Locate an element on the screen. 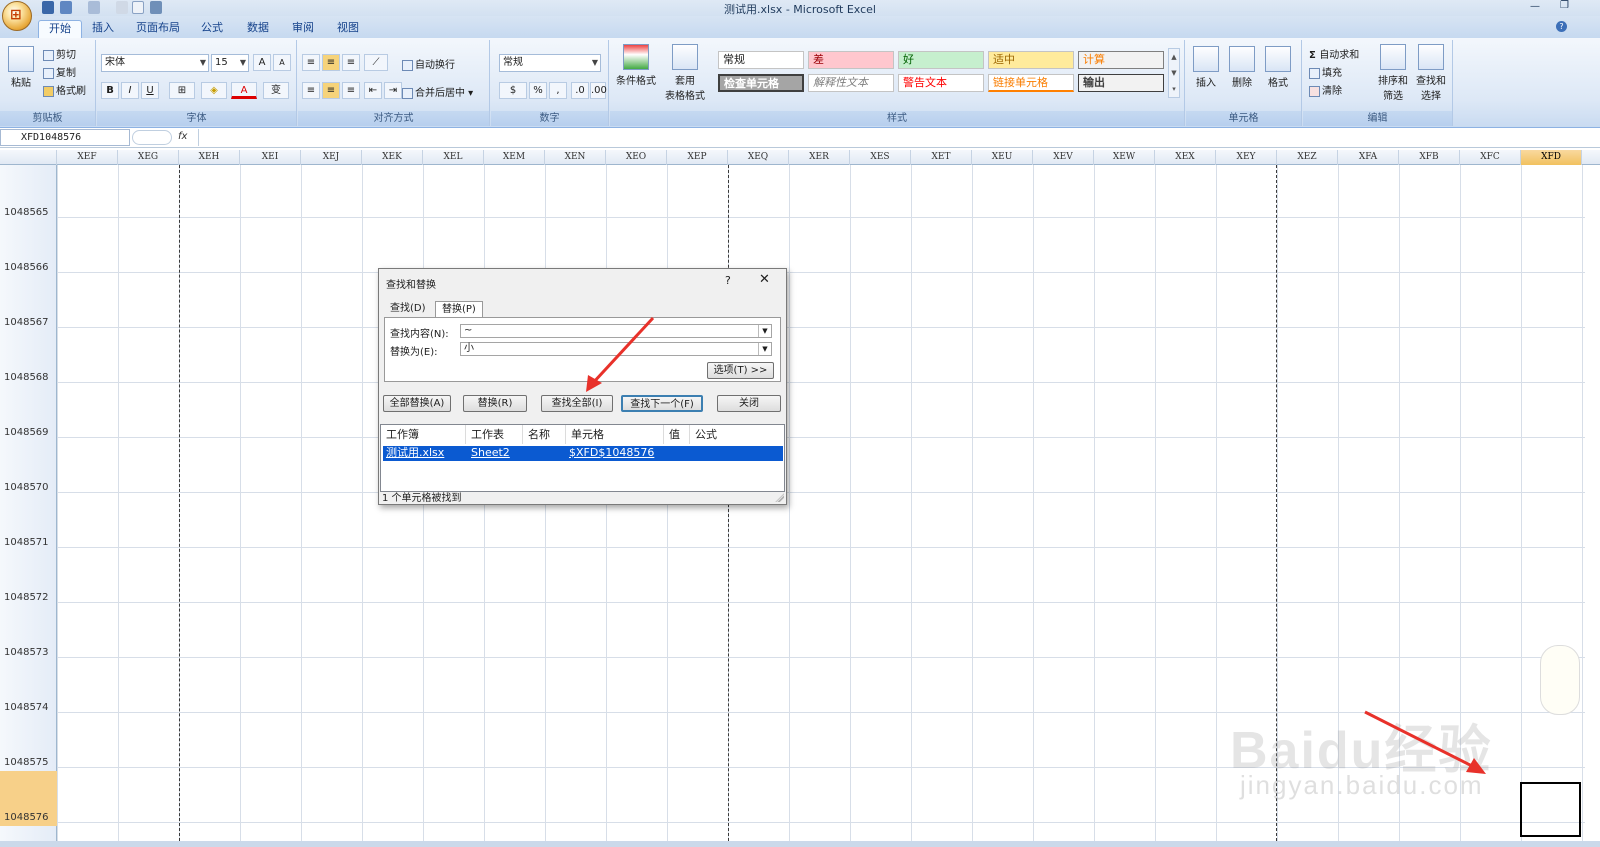  print-preview-icon is located at coordinates (122, 7).